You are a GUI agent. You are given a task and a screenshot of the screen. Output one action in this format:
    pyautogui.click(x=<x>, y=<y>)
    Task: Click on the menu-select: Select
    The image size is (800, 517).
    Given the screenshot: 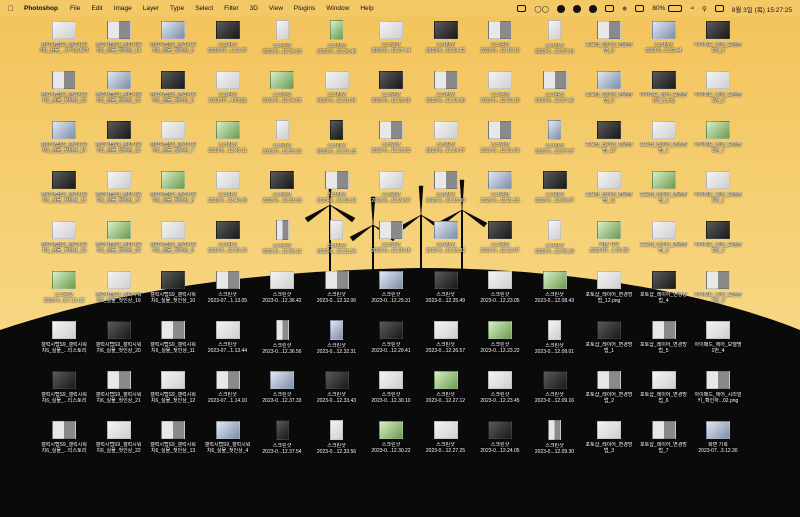 What is the action you would take?
    pyautogui.click(x=204, y=8)
    